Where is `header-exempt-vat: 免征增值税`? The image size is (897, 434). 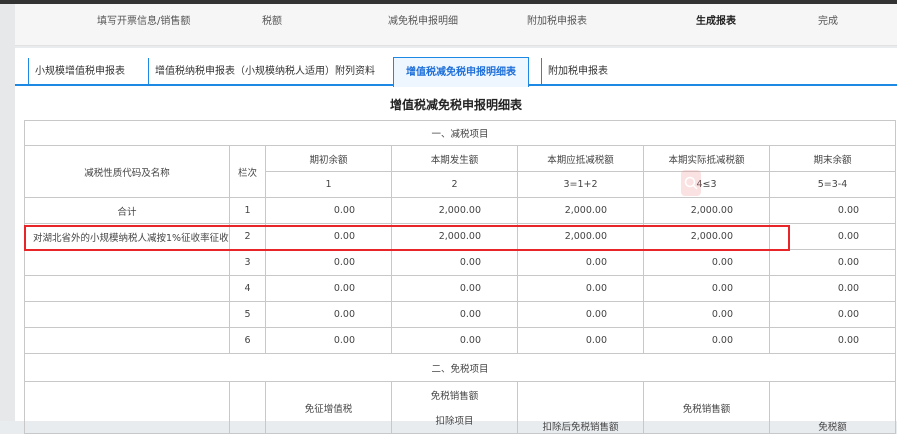
header-exempt-vat: 免征增值税 is located at coordinates (328, 407).